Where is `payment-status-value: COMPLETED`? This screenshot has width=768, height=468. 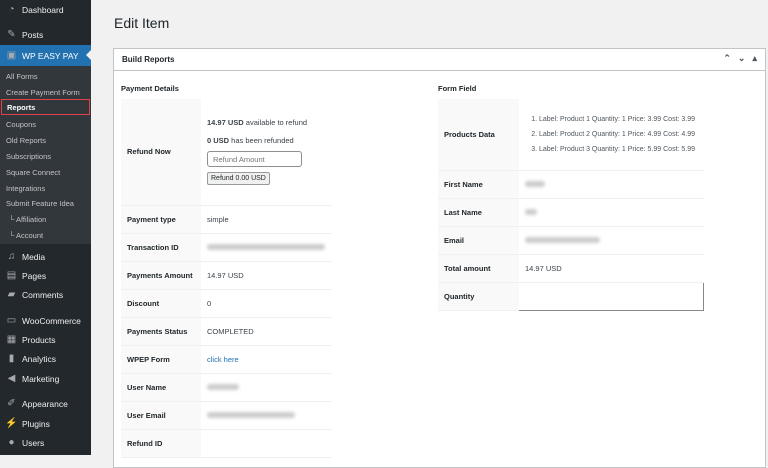
payment-status-value: COMPLETED is located at coordinates (266, 331).